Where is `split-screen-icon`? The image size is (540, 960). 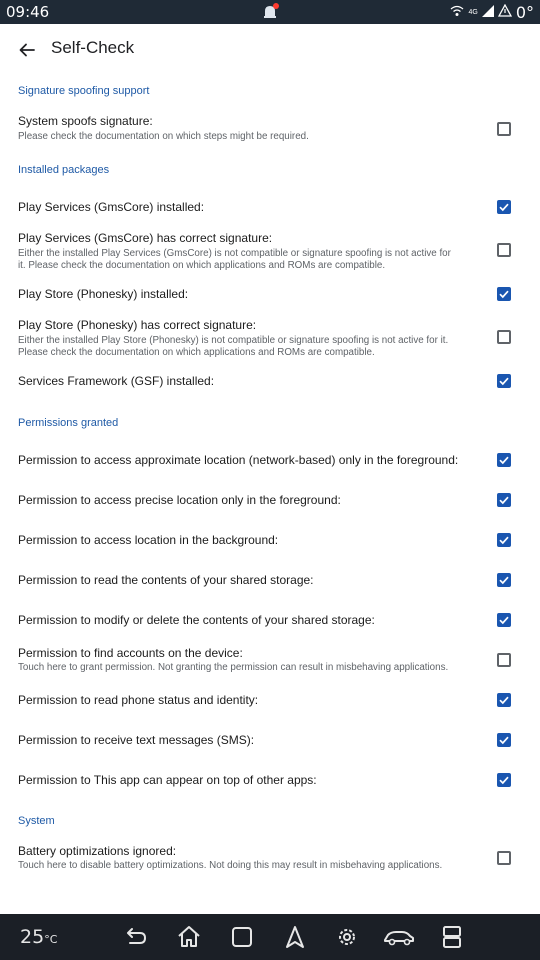 split-screen-icon is located at coordinates (452, 937).